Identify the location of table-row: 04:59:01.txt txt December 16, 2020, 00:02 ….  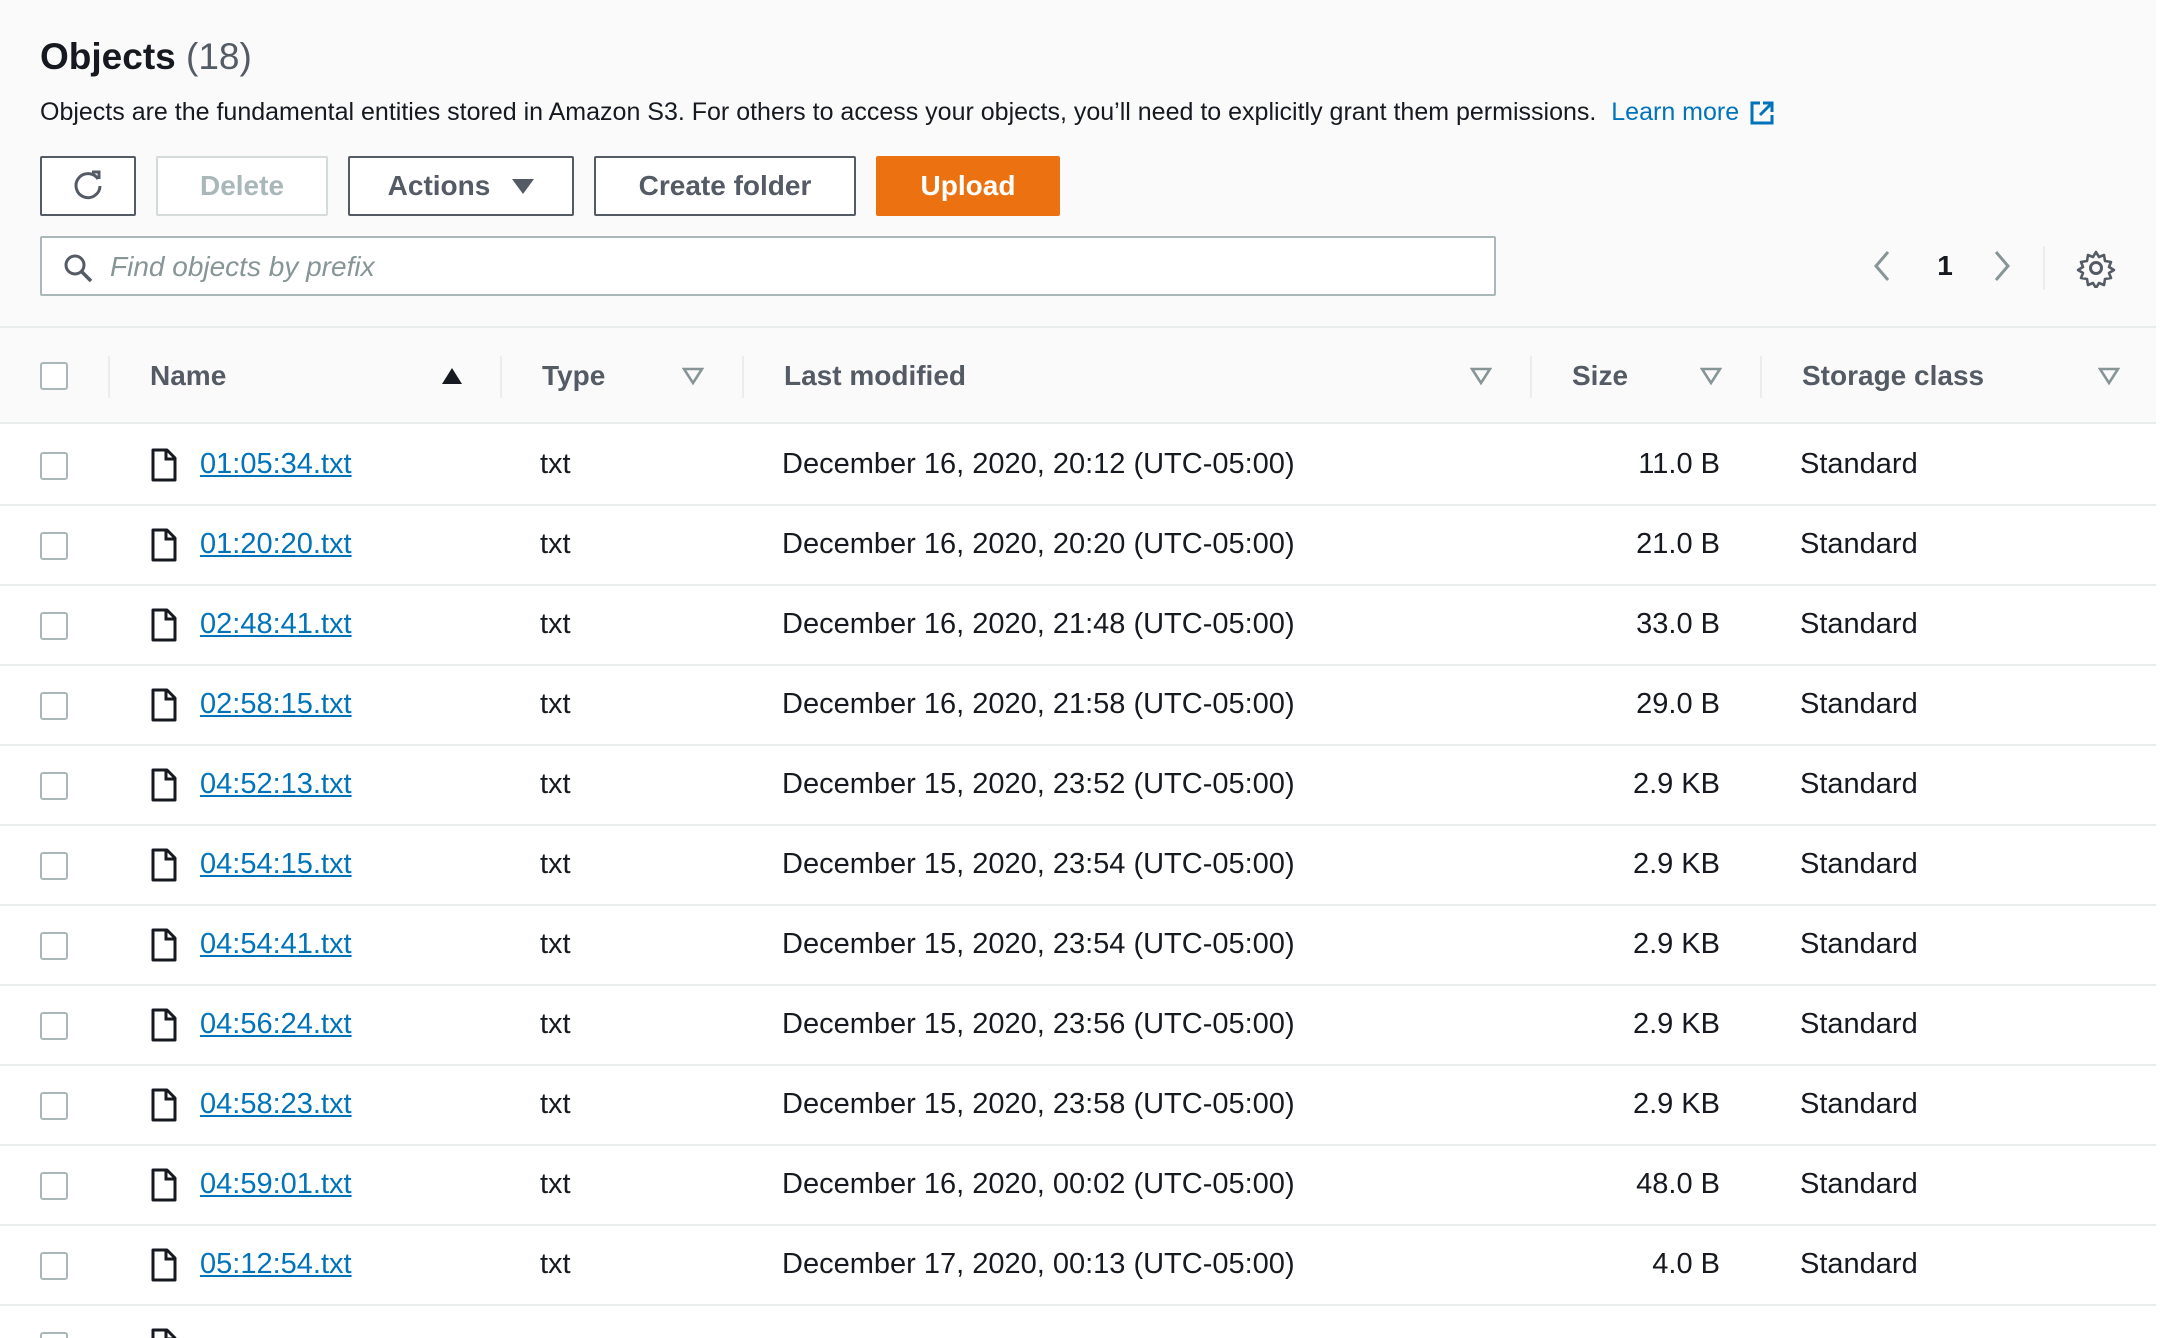
(1078, 1186).